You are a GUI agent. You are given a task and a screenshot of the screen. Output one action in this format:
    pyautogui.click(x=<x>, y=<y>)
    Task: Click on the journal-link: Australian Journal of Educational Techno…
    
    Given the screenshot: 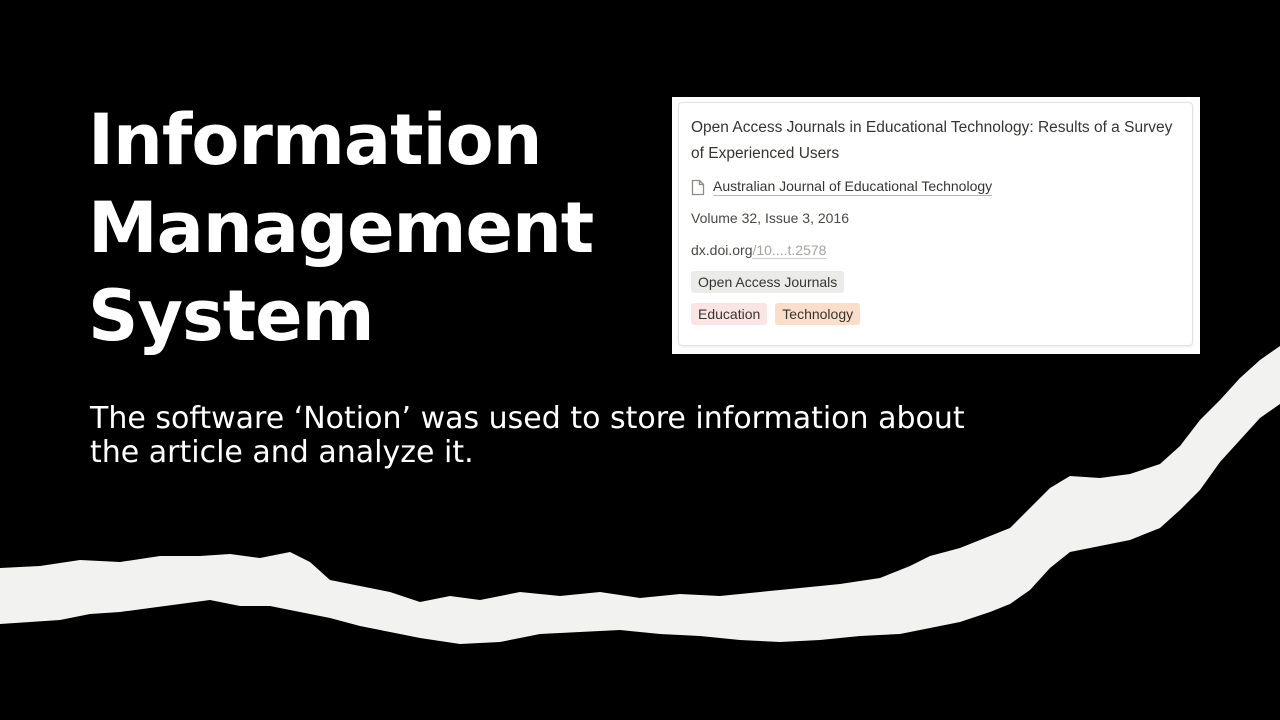 What is the action you would take?
    pyautogui.click(x=853, y=187)
    